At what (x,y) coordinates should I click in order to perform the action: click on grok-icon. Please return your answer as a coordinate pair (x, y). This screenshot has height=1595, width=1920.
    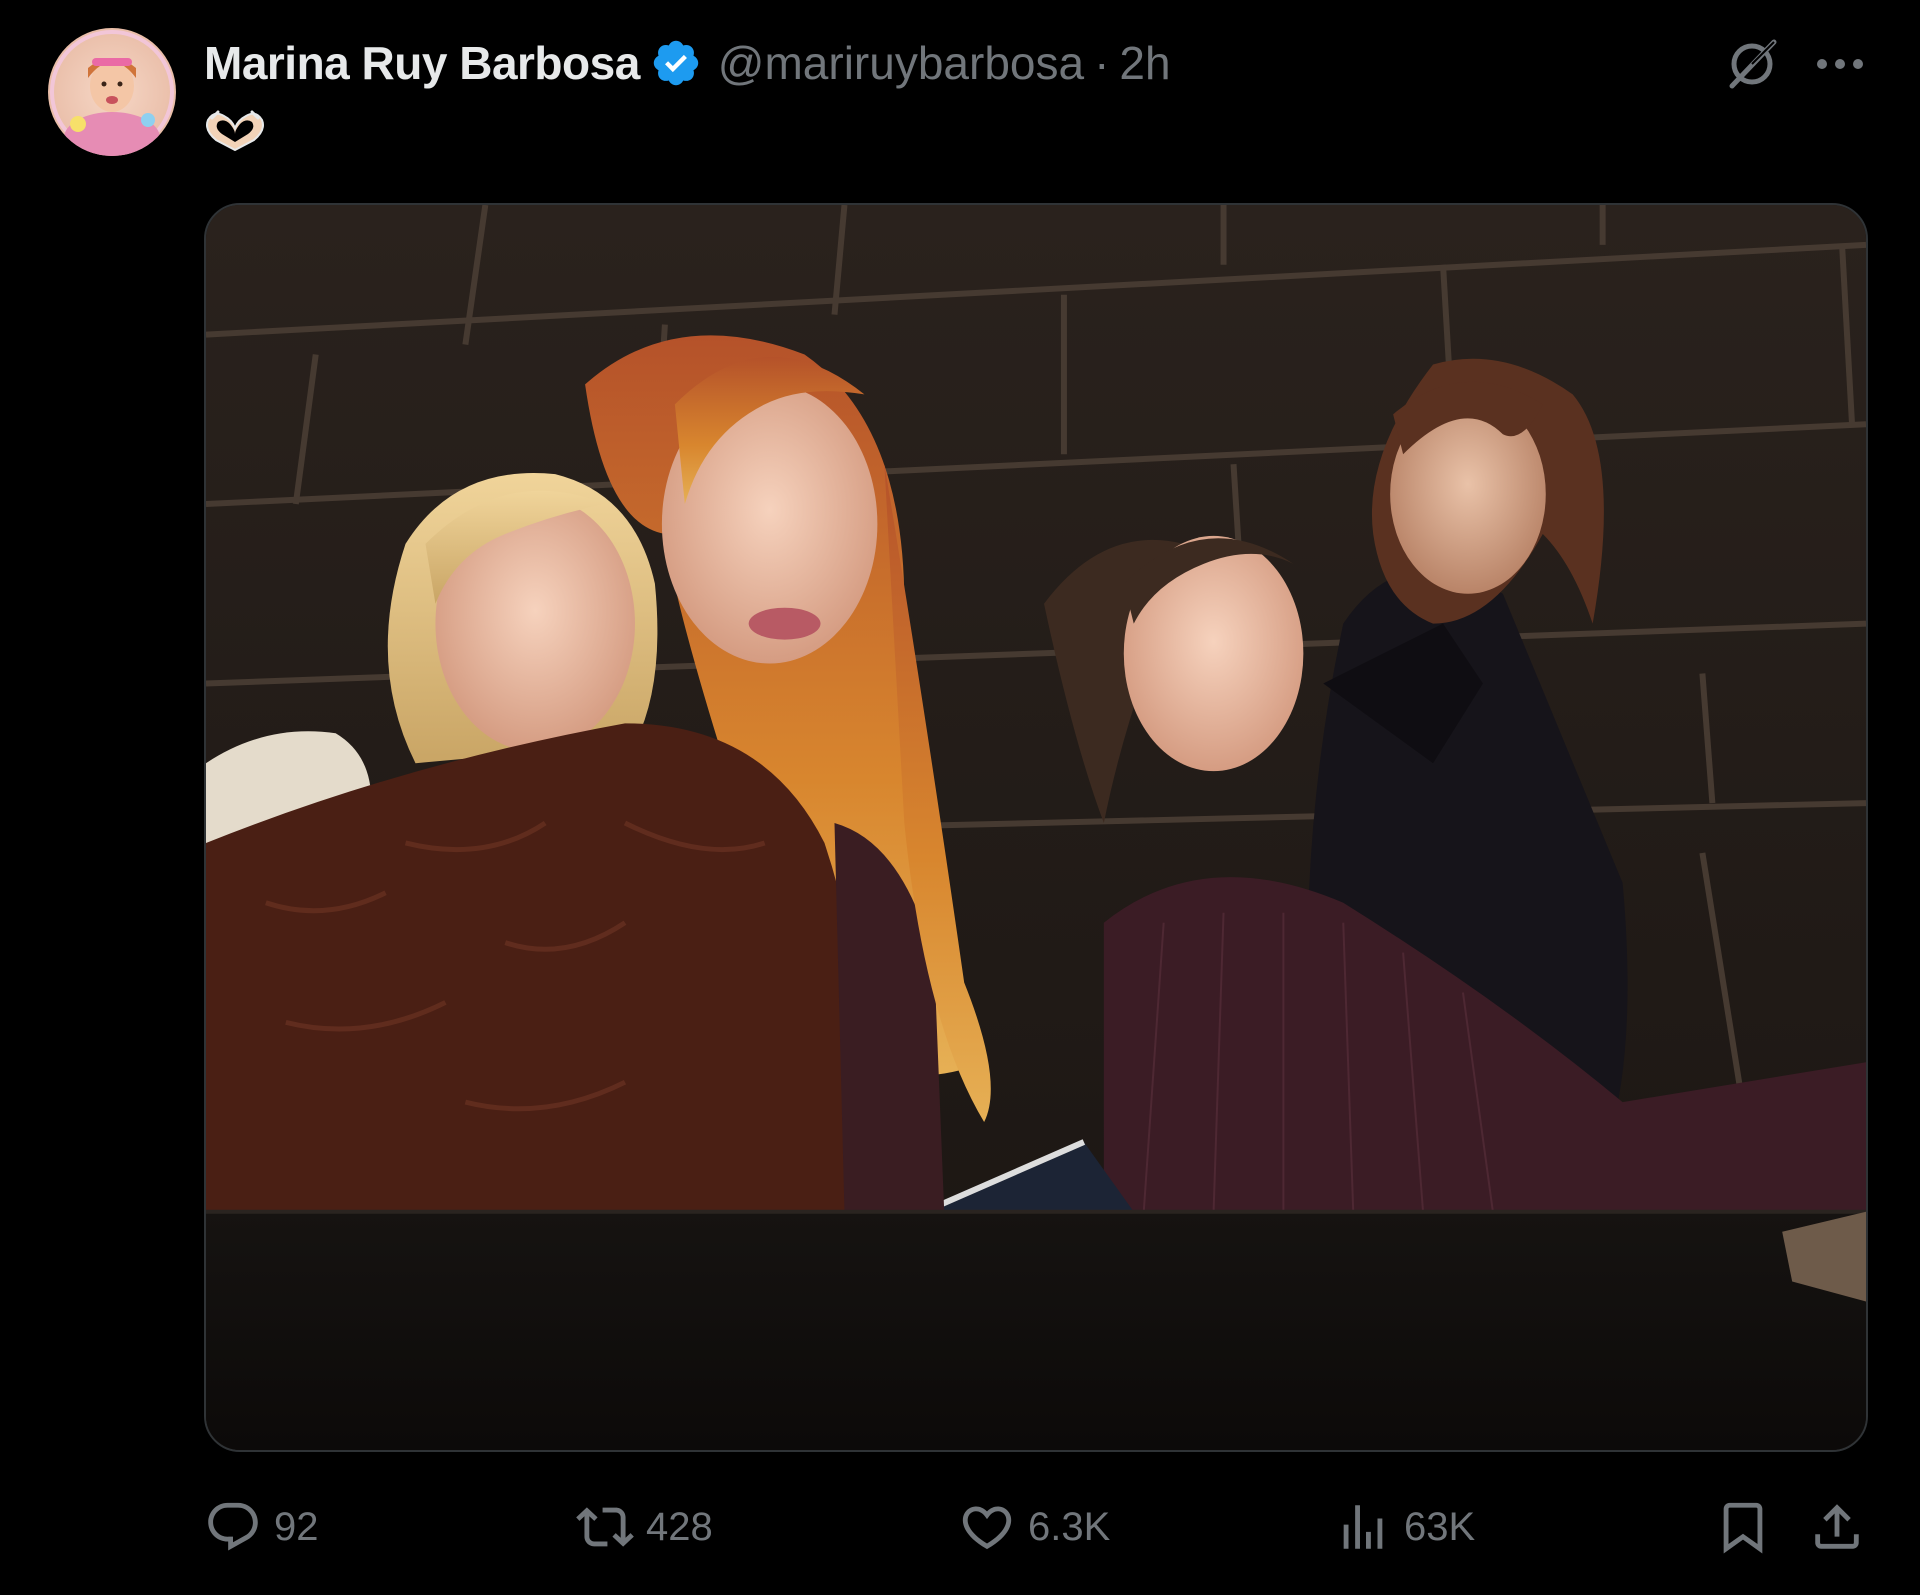
    Looking at the image, I should click on (1752, 64).